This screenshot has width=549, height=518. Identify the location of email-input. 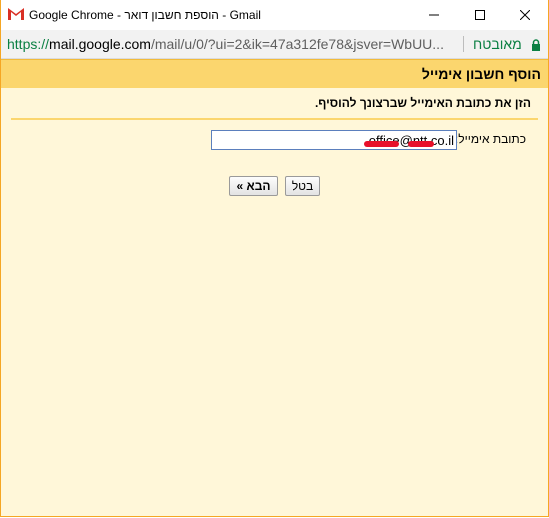
(334, 140).